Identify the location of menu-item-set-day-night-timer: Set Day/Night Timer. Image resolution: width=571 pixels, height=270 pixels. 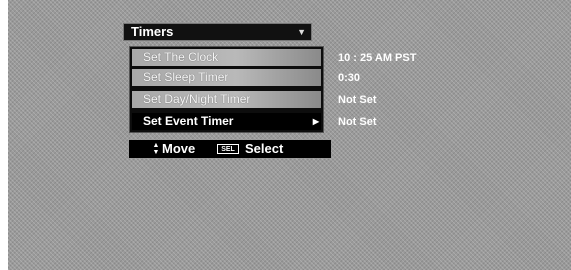
(226, 99).